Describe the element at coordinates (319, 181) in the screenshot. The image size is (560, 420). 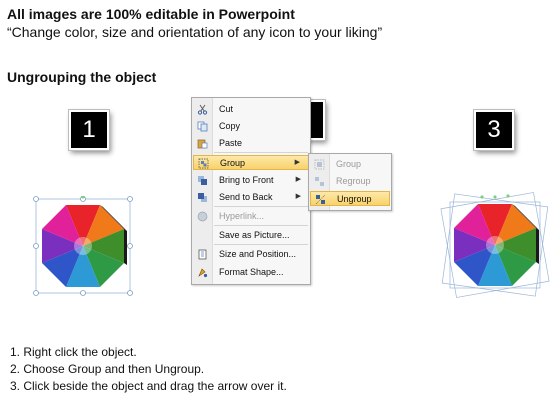
I see `regroup-icon` at that location.